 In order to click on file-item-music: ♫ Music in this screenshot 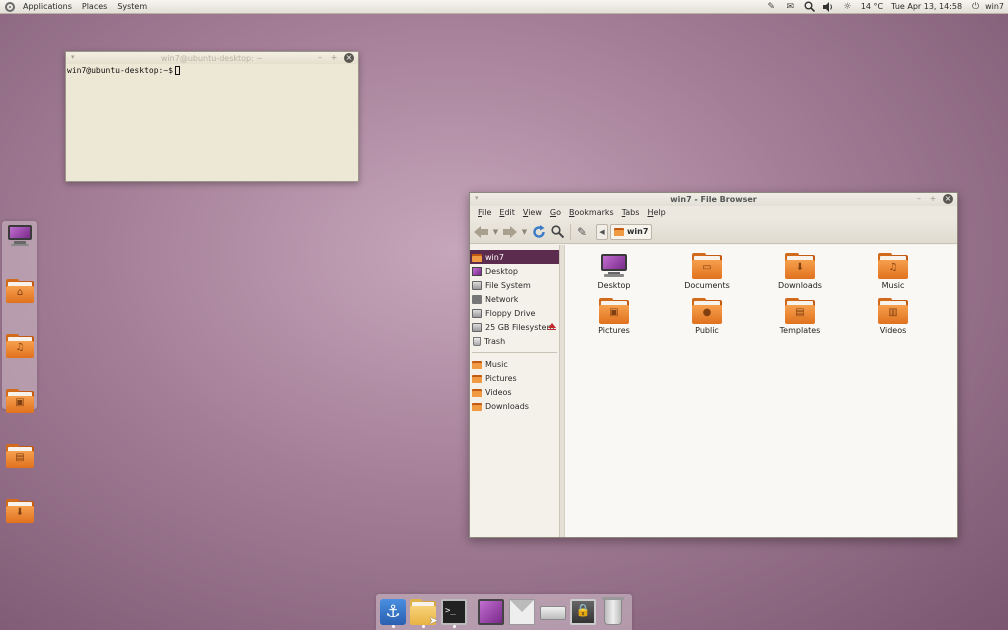, I will do `click(893, 271)`.